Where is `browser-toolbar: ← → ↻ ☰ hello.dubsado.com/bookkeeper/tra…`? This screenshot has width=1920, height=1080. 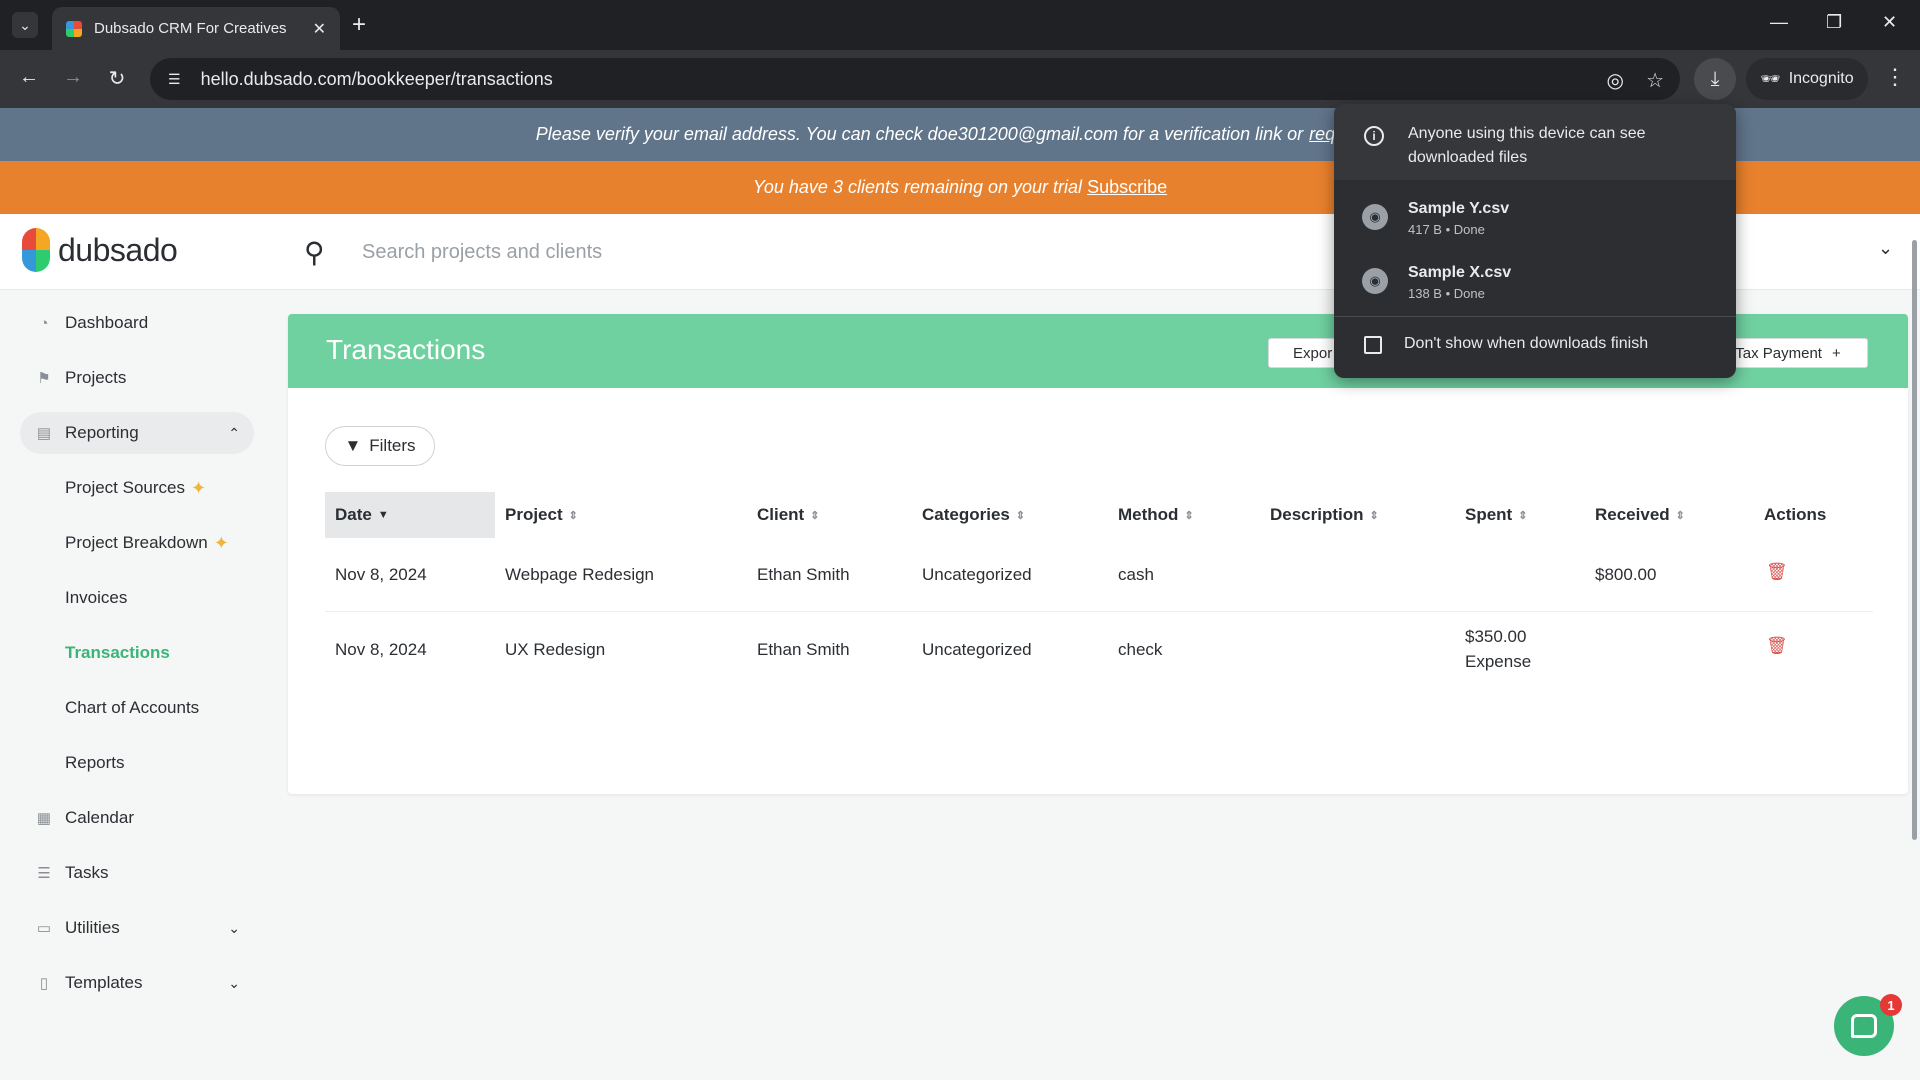
browser-toolbar: ← → ↻ ☰ hello.dubsado.com/bookkeeper/tra… is located at coordinates (960, 79).